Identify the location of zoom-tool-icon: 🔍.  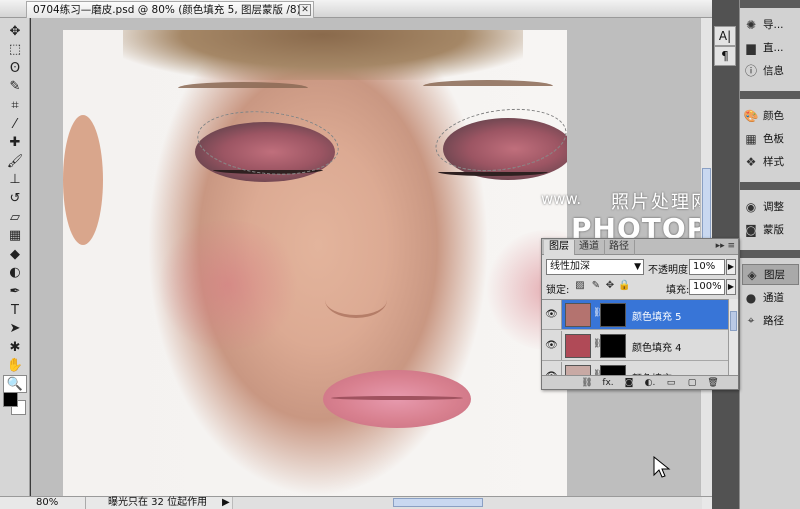
(15, 384).